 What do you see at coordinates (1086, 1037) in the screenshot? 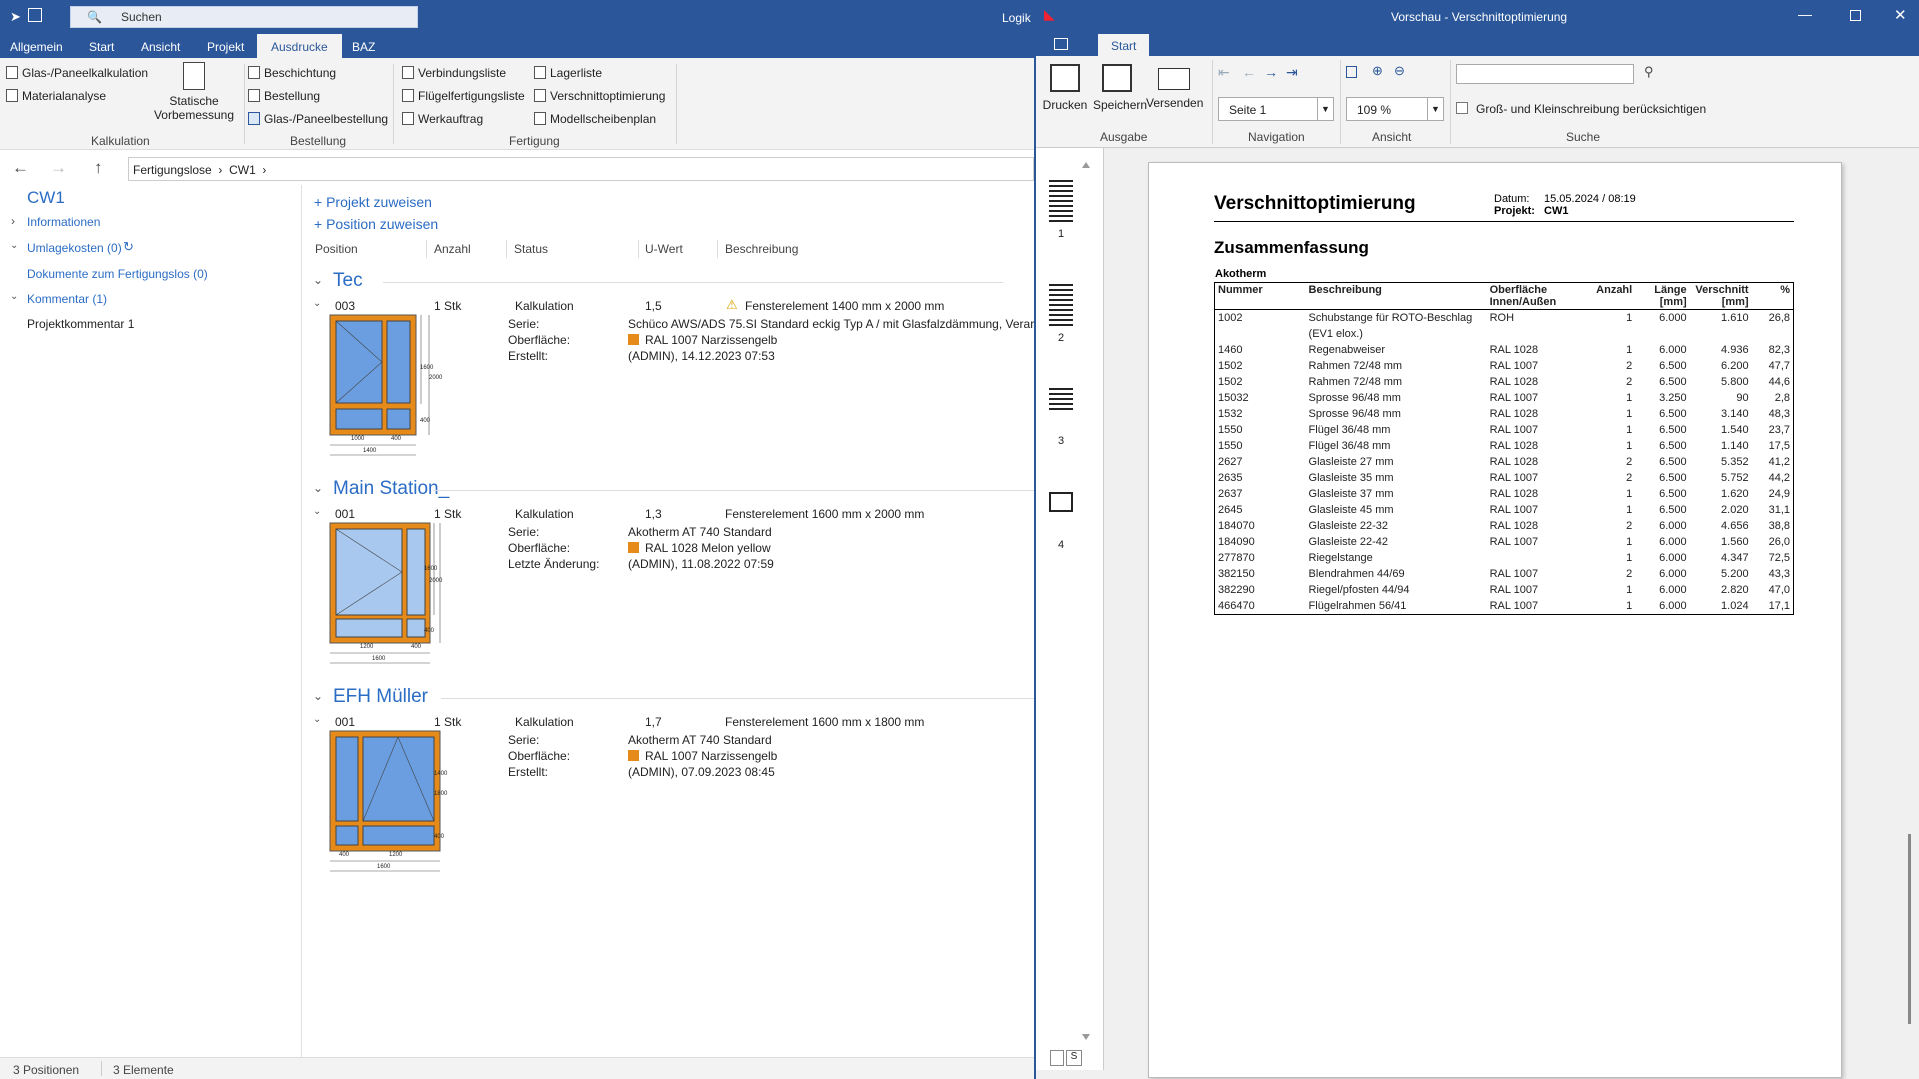
I see `scroll-down-icon` at bounding box center [1086, 1037].